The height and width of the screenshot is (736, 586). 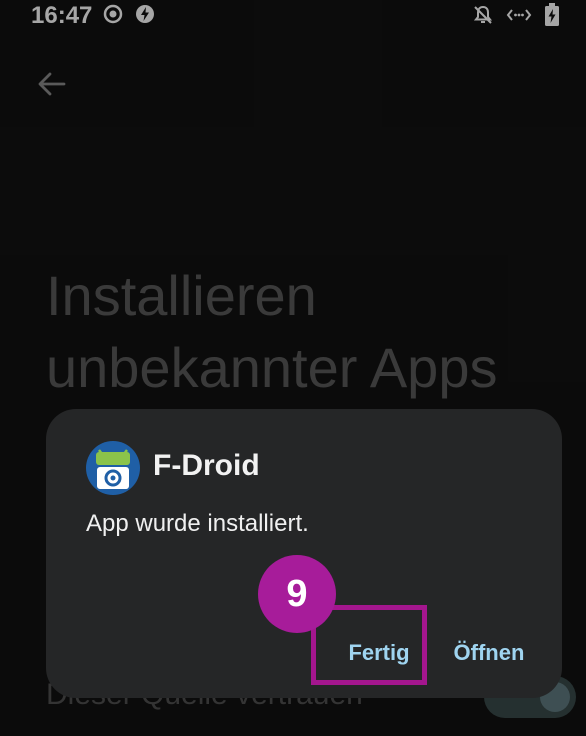 What do you see at coordinates (489, 653) in the screenshot?
I see `open-button: Öffnen` at bounding box center [489, 653].